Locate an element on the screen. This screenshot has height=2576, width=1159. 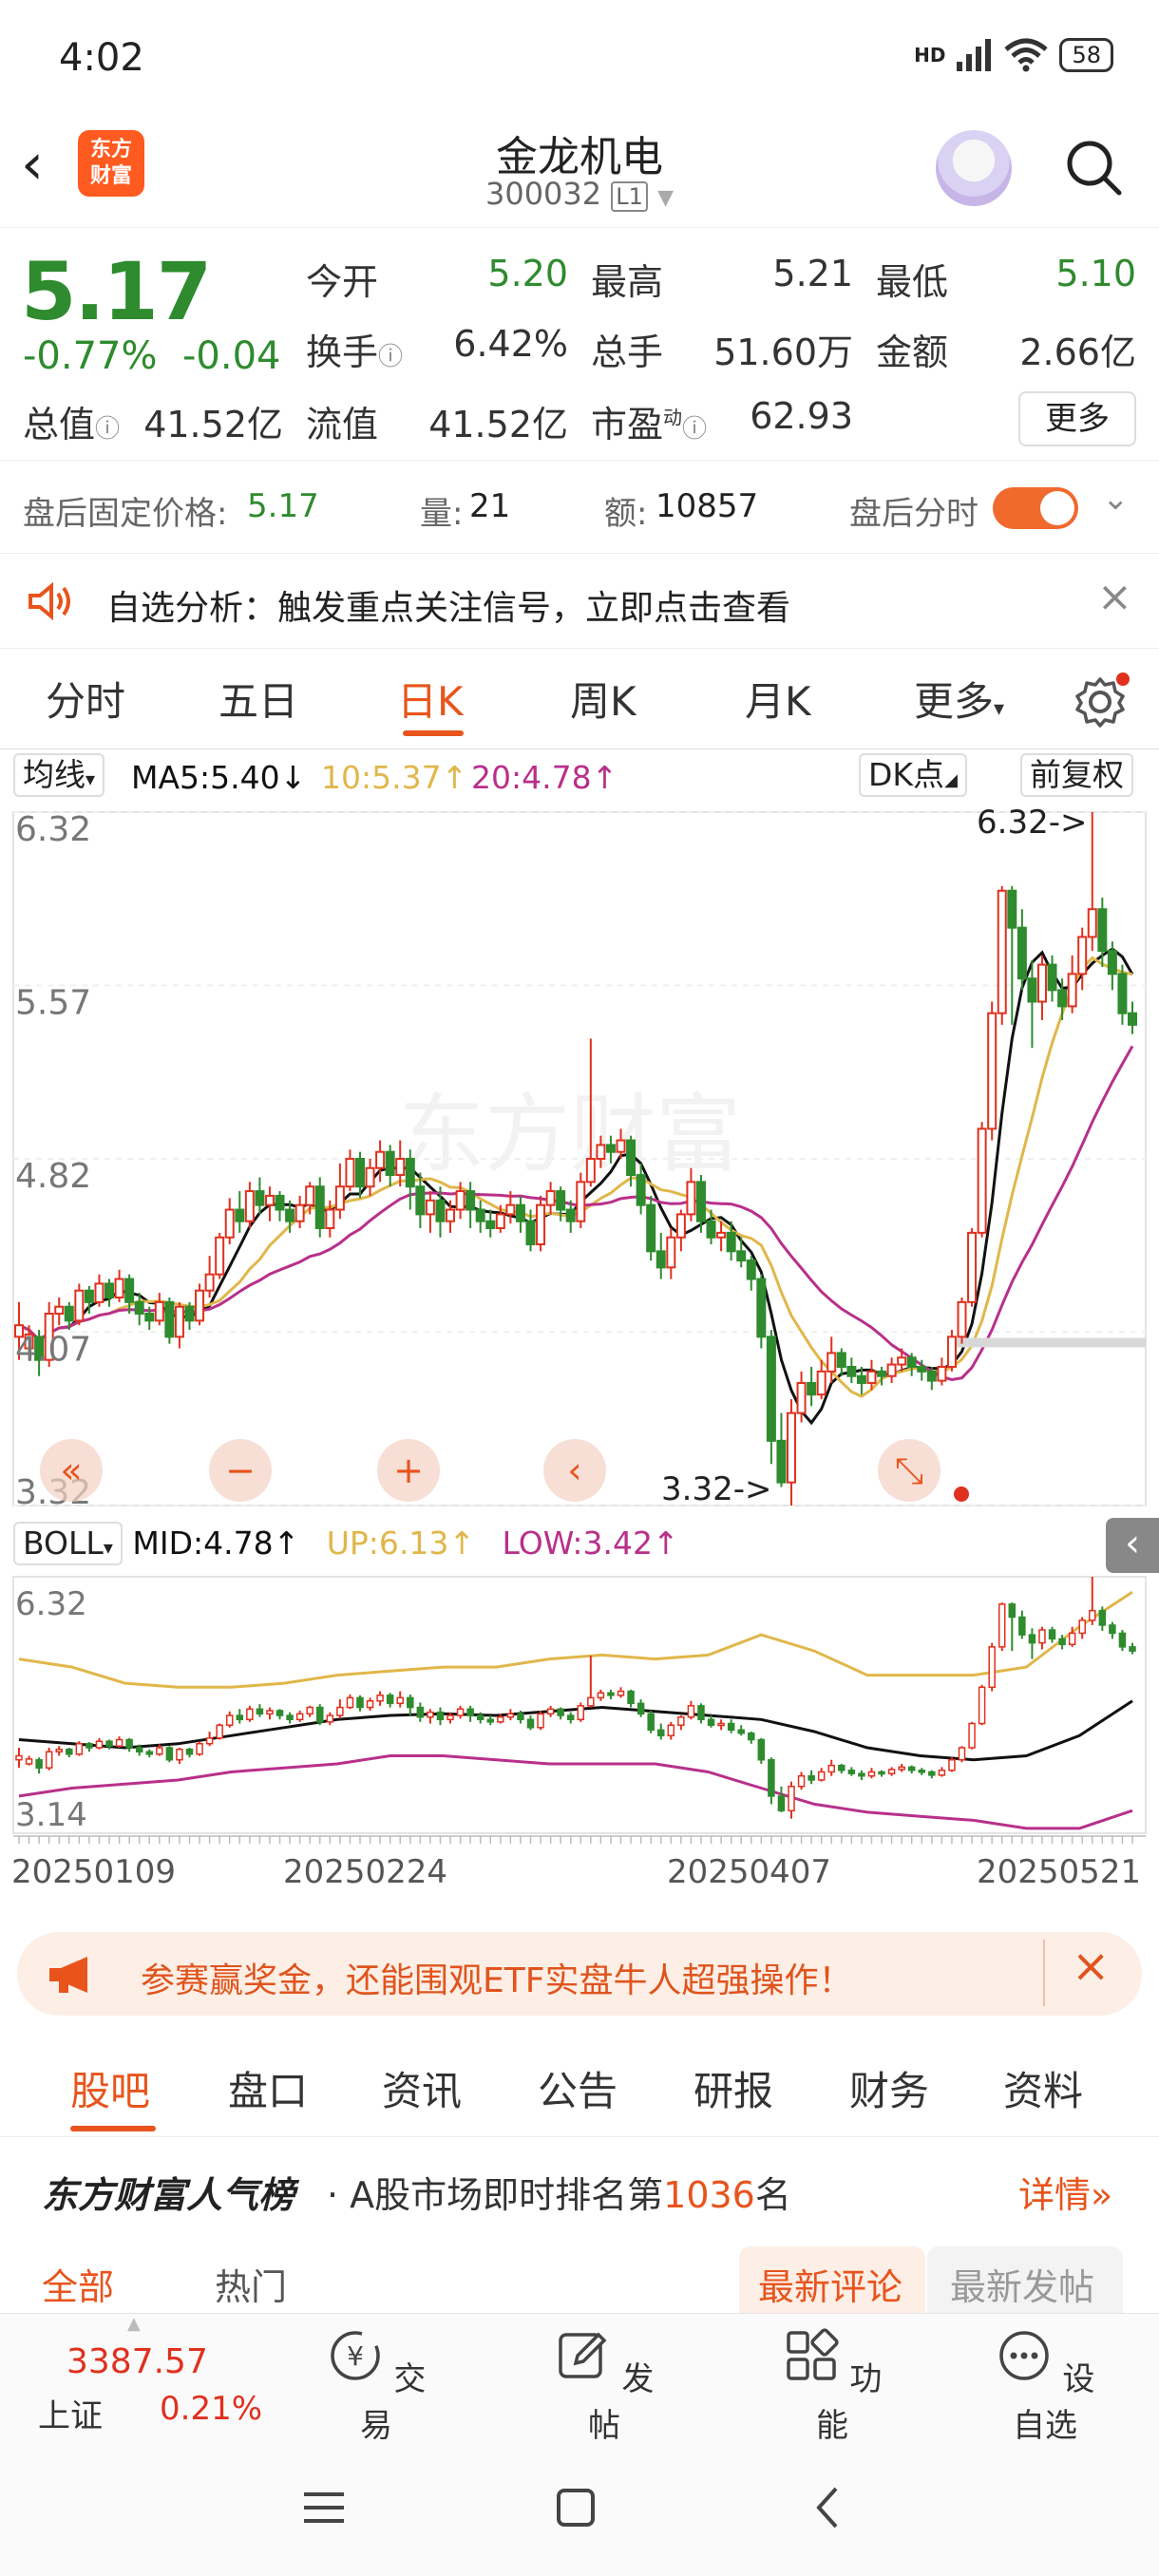
ma-select: 均线▾ is located at coordinates (59, 775).